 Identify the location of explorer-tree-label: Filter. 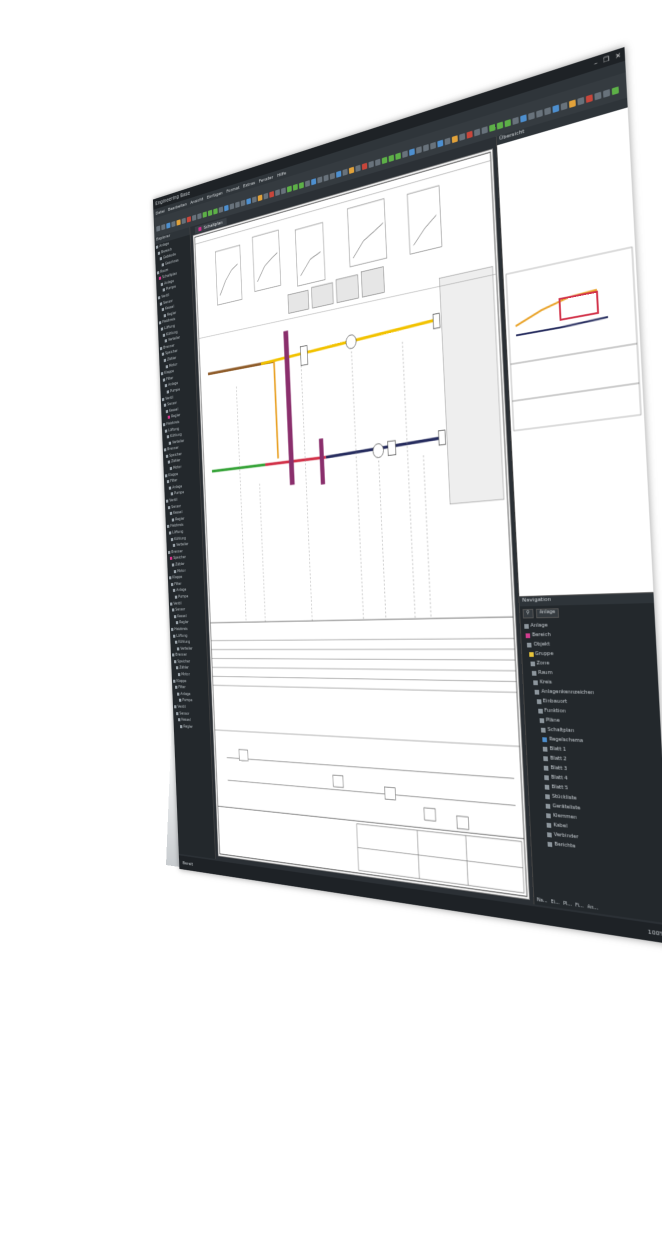
(178, 584).